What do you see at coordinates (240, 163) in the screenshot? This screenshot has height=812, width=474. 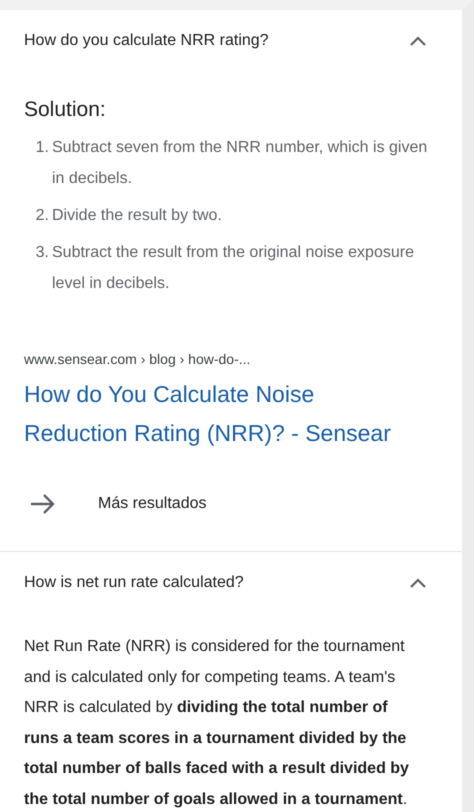 I see `step-text: Subtract seven from the NRR number, which is given in decibels.` at bounding box center [240, 163].